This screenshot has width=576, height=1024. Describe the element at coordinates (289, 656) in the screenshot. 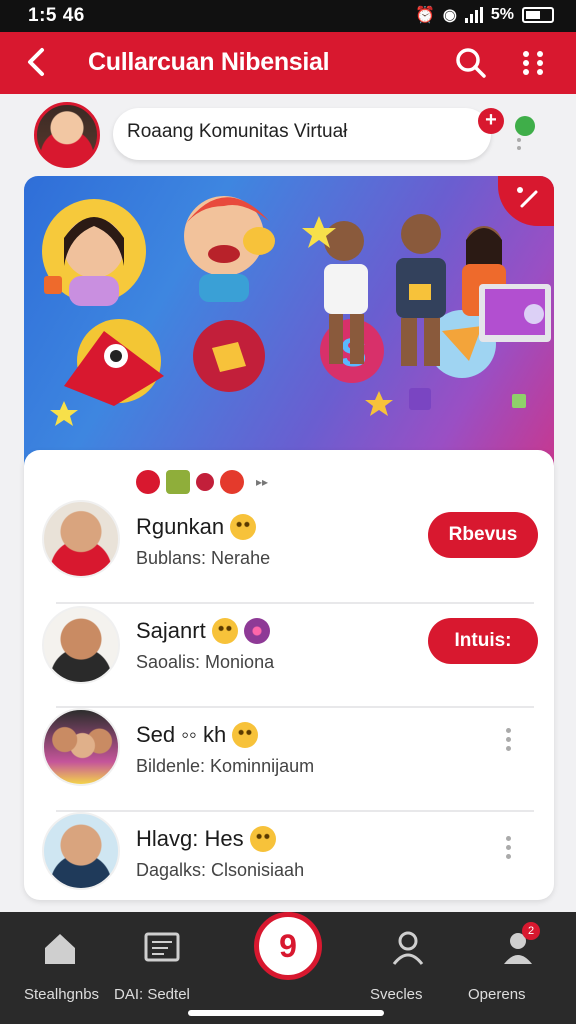

I see `list-item: Sajanrt Saoalis: Monionа Intuis:` at that location.